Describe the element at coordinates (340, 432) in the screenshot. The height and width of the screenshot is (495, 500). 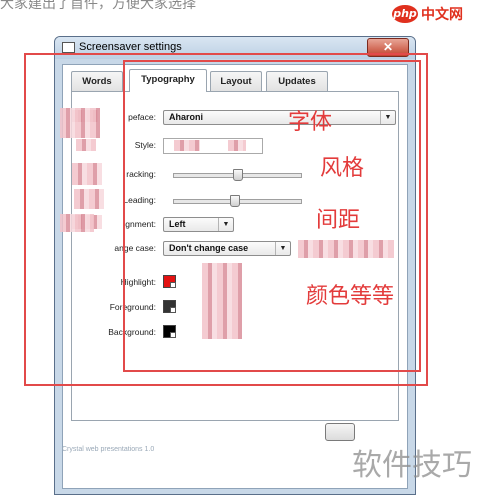
I see `ok-button` at that location.